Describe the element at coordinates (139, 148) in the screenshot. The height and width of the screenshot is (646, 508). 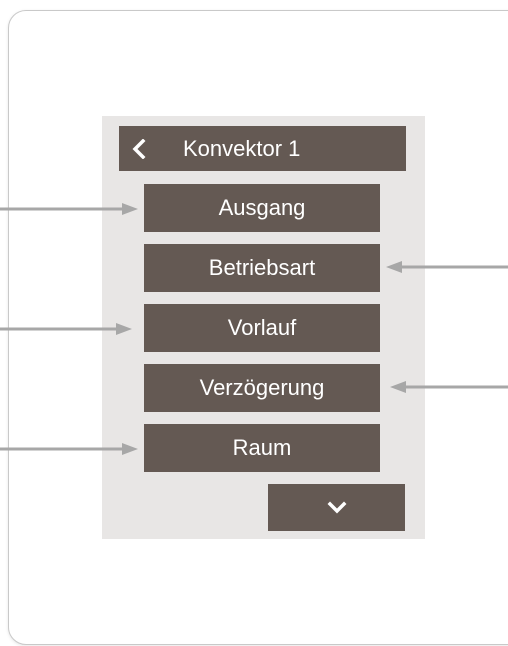
I see `chevron-left-icon` at that location.